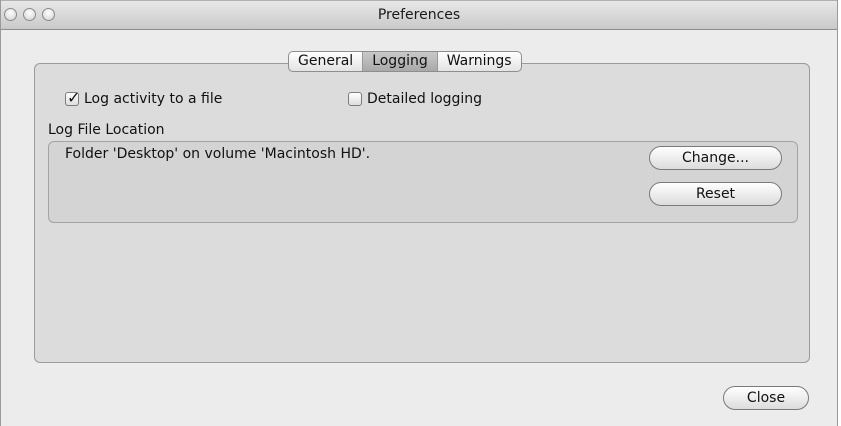 This screenshot has height=426, width=841. What do you see at coordinates (106, 130) in the screenshot?
I see `log-file-location-label: Log File Location` at bounding box center [106, 130].